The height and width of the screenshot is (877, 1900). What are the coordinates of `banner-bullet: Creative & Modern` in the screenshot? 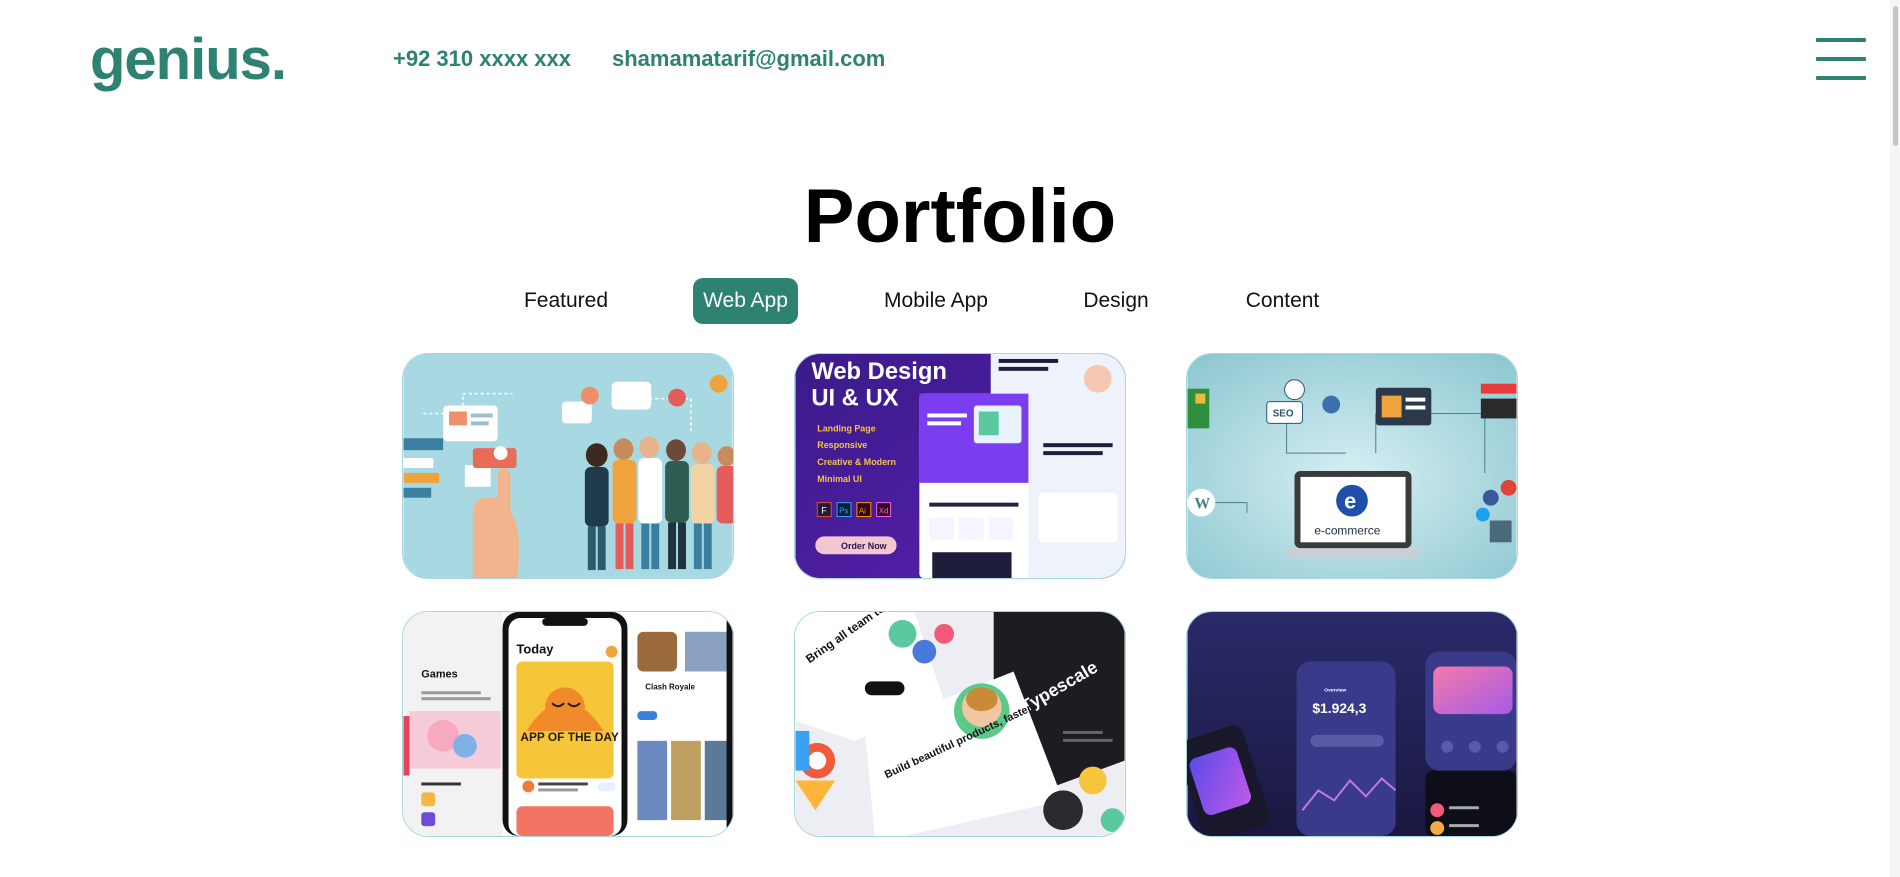 It's located at (856, 462).